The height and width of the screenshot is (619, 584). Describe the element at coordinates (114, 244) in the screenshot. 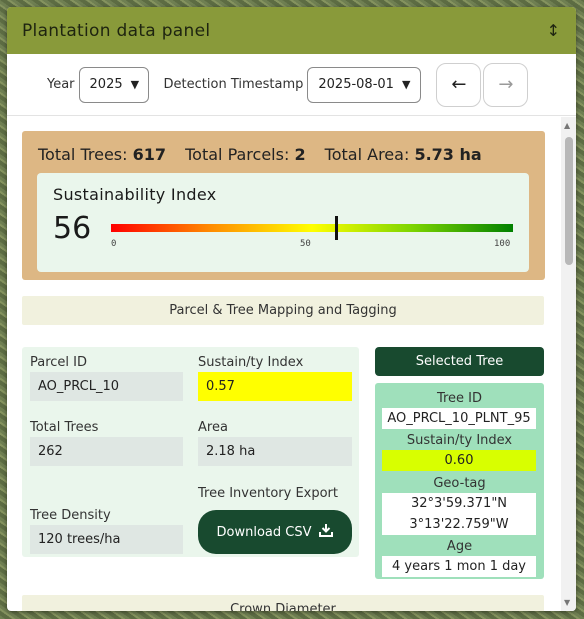

I see `scale-min-label: 0` at that location.